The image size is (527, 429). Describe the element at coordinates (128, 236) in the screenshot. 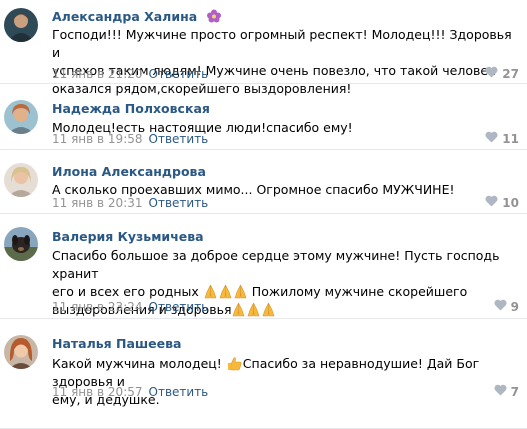

I see `comment-author: Валерия Кузьмичева` at that location.